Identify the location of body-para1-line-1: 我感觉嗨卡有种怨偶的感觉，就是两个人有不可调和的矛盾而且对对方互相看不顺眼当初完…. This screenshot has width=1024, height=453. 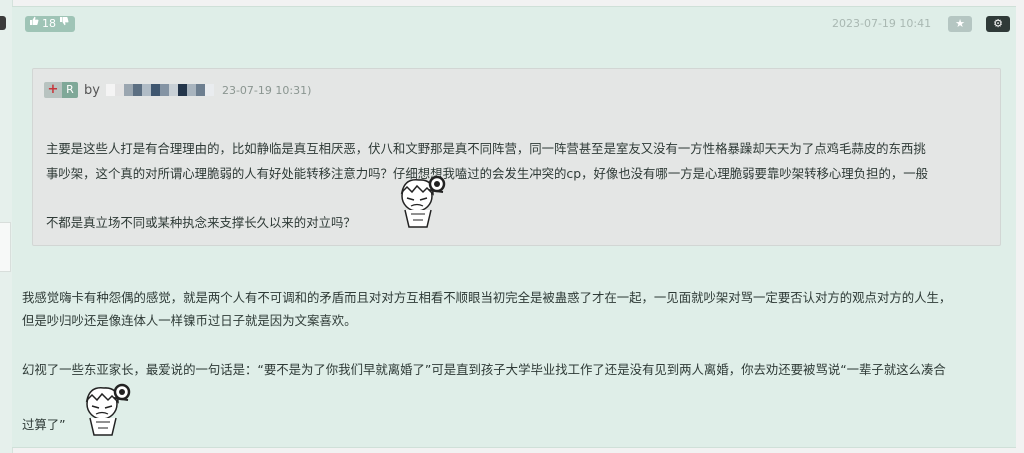
(487, 297).